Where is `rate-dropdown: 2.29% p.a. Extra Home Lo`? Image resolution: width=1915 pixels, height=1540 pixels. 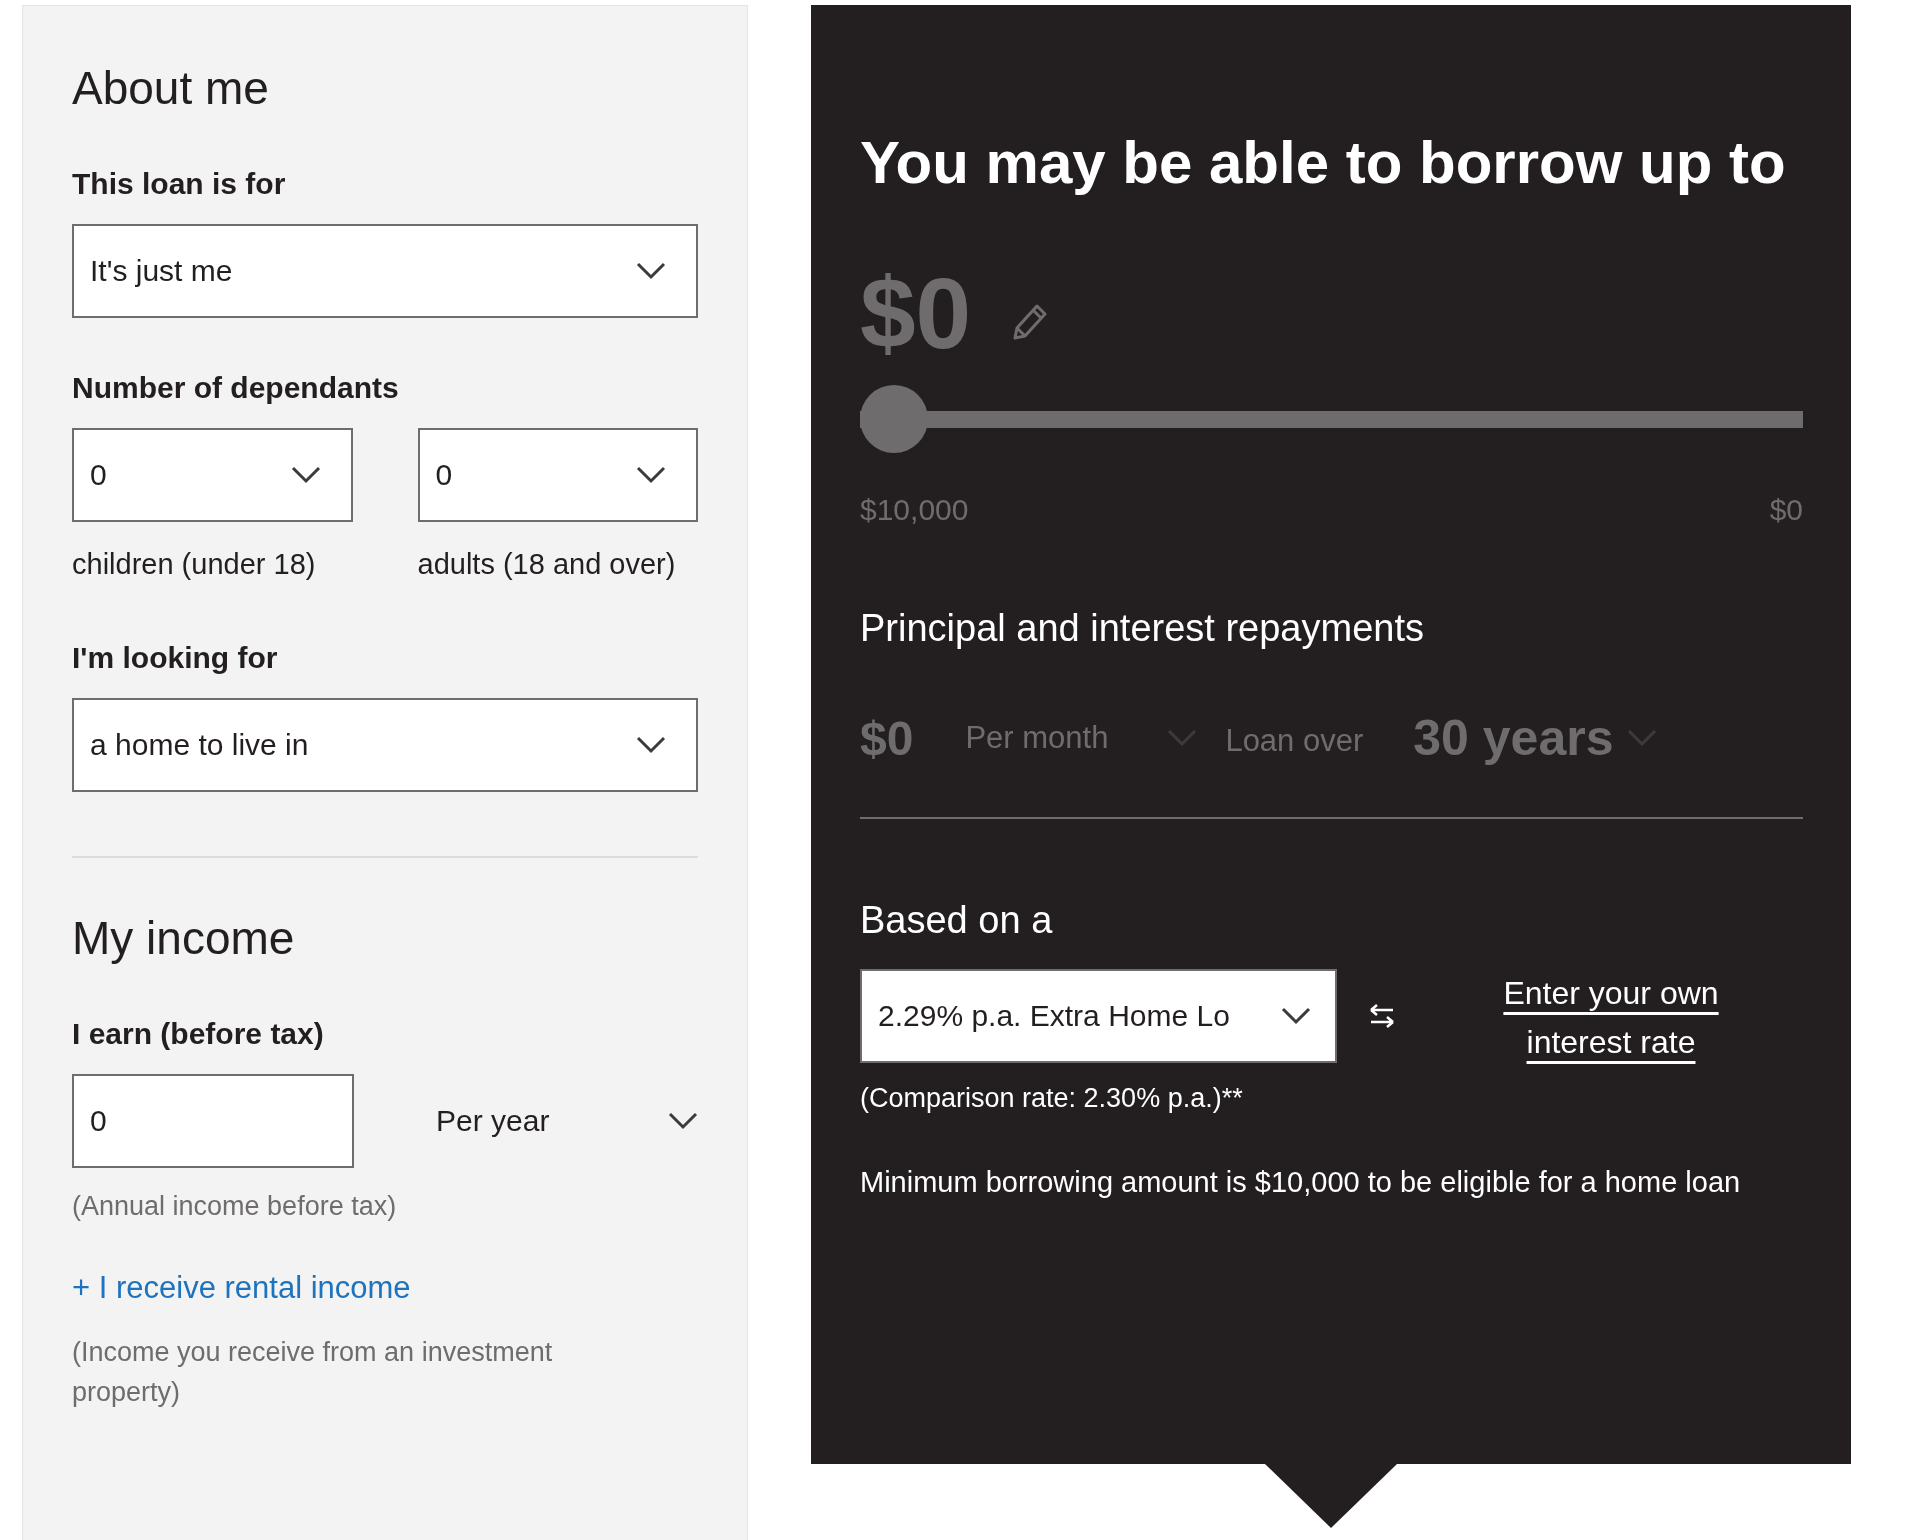
rate-dropdown: 2.29% p.a. Extra Home Lo is located at coordinates (1098, 1016).